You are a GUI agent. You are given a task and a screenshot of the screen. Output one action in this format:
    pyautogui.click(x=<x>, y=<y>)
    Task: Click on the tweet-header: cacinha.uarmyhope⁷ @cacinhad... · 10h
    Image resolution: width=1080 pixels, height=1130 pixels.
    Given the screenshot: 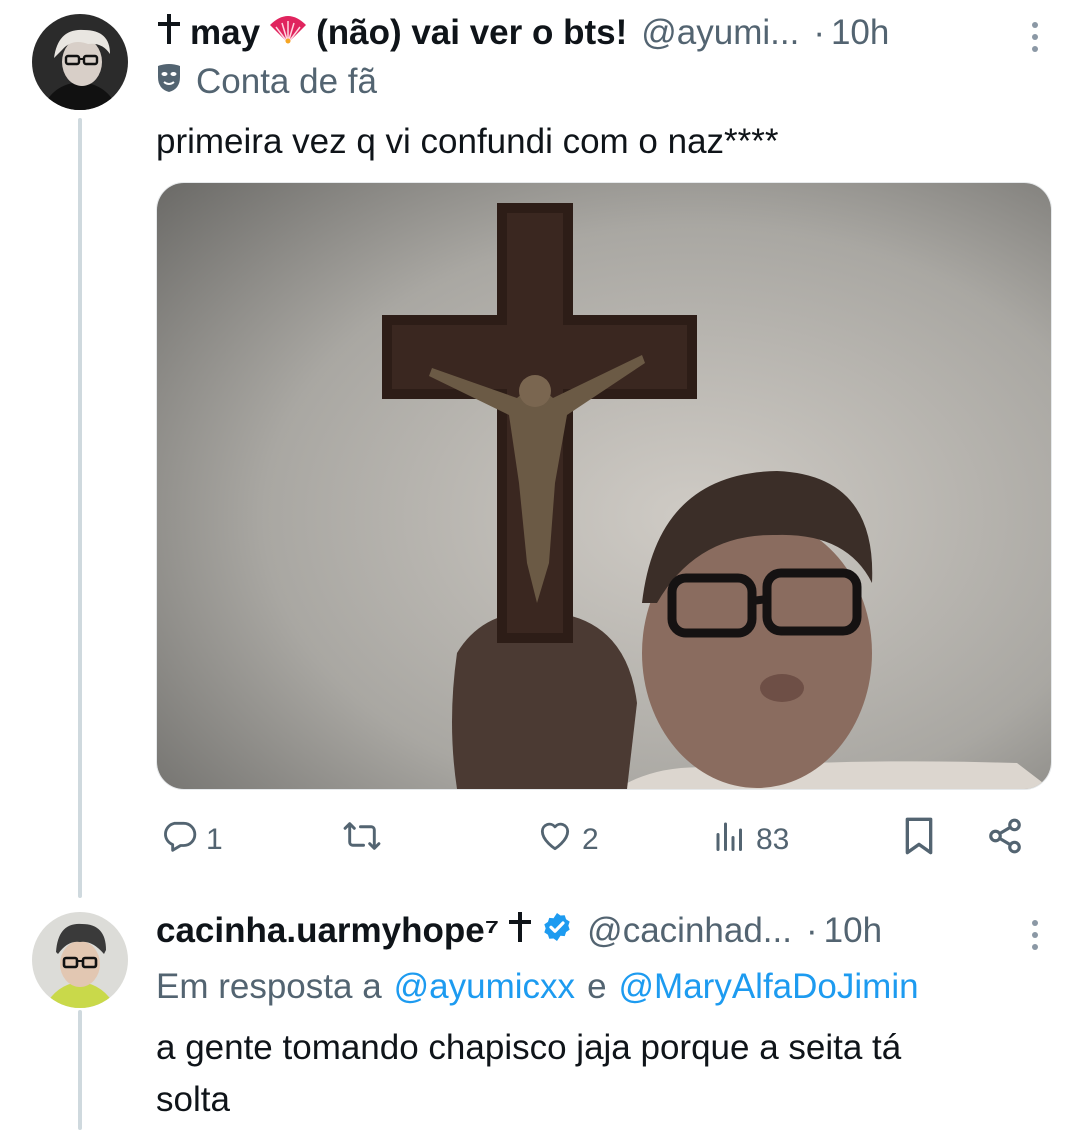 What is the action you would take?
    pyautogui.click(x=519, y=931)
    